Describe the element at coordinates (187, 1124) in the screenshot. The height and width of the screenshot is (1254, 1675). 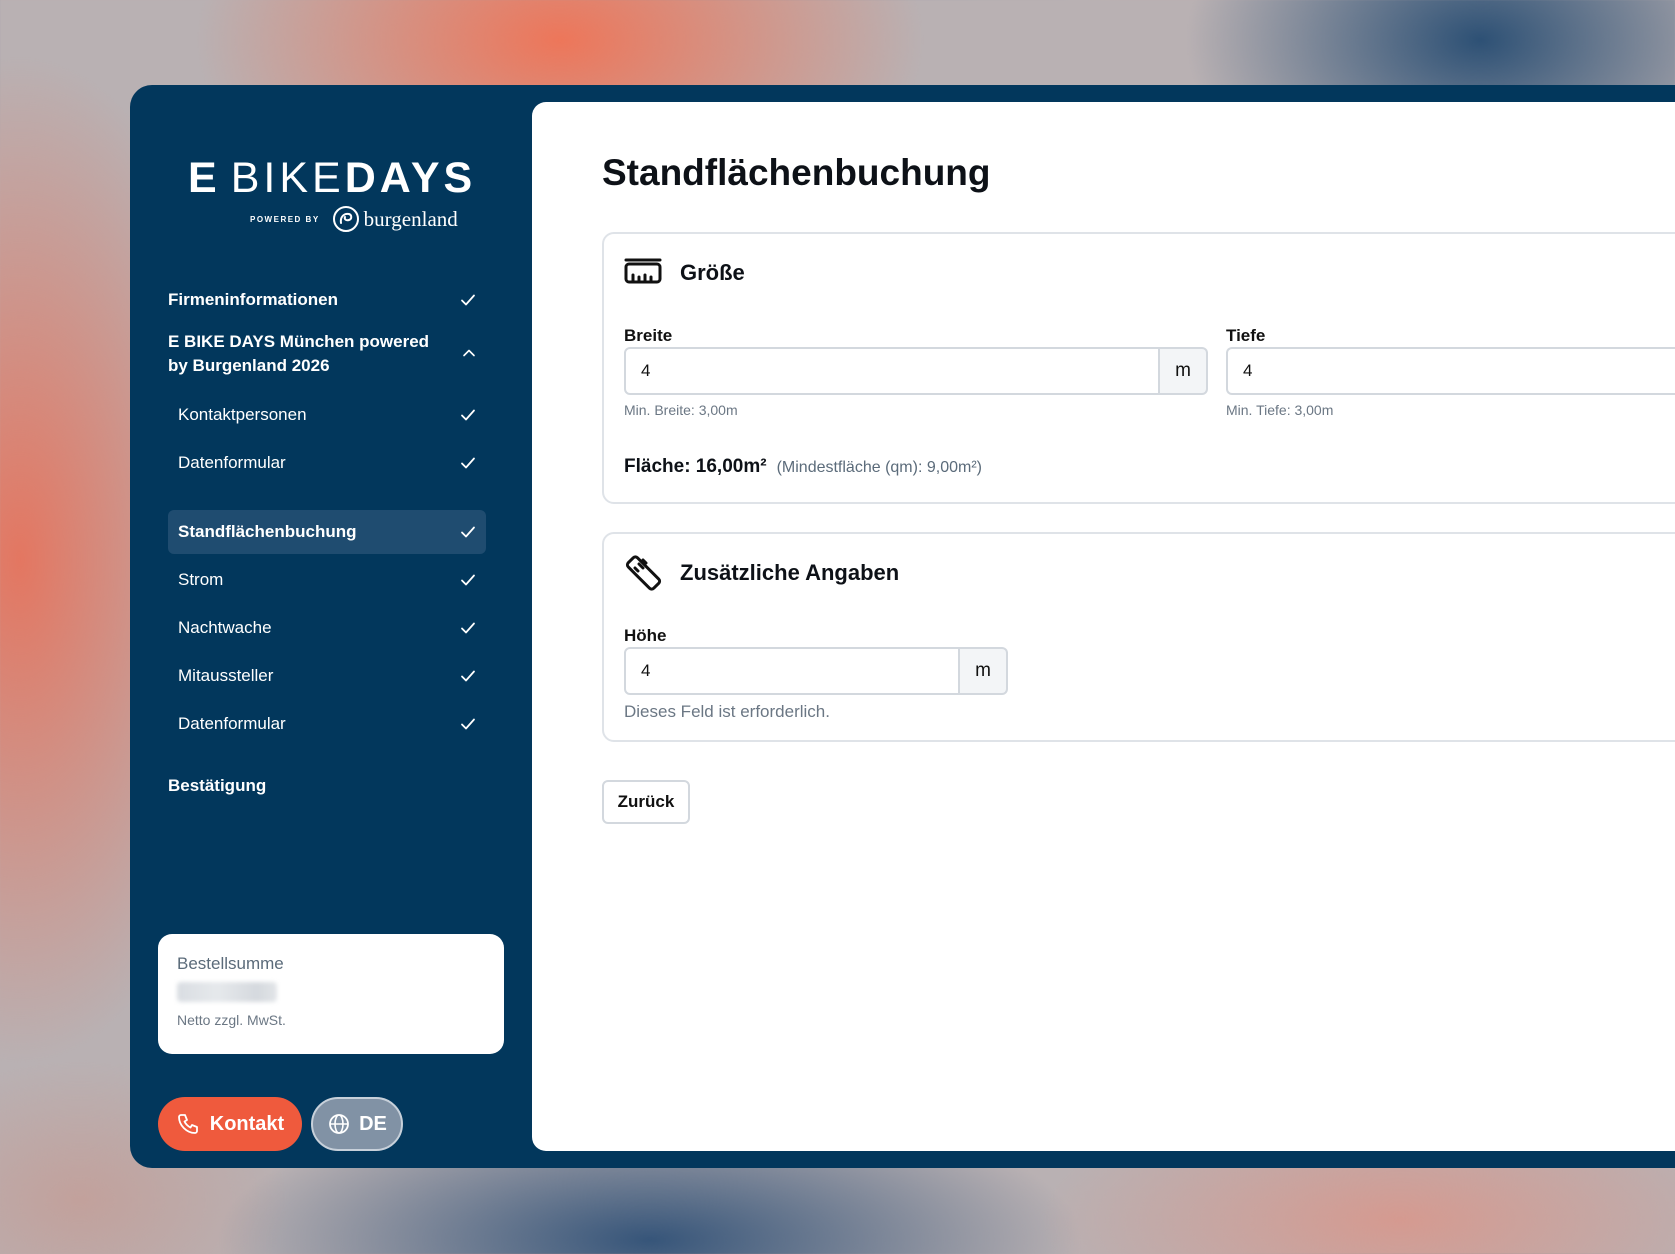
I see `phone-icon` at that location.